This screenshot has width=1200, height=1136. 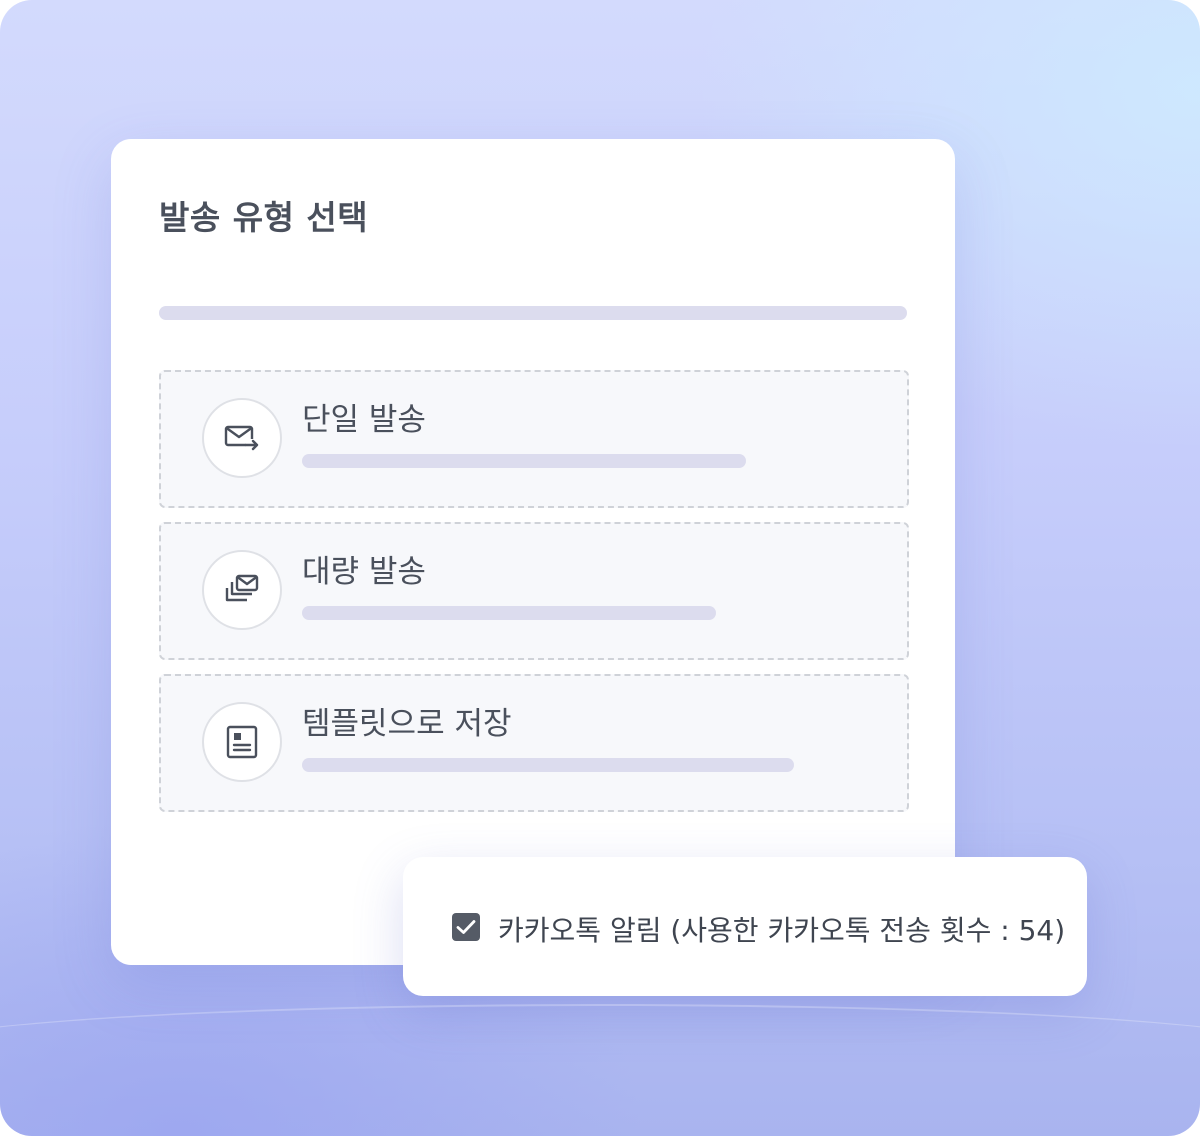 What do you see at coordinates (534, 591) in the screenshot?
I see `option-bulk-send: 대량 발송` at bounding box center [534, 591].